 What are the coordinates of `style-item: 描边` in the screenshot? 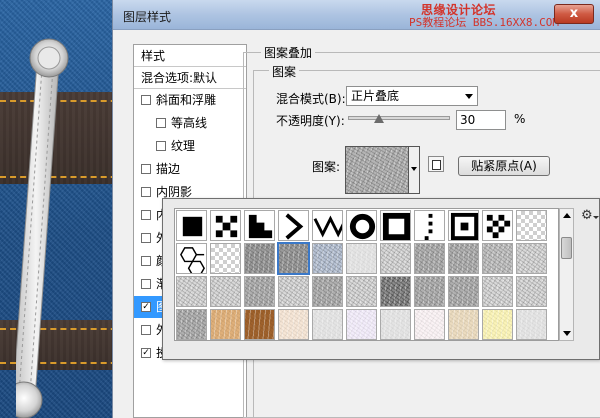 It's located at (190, 169).